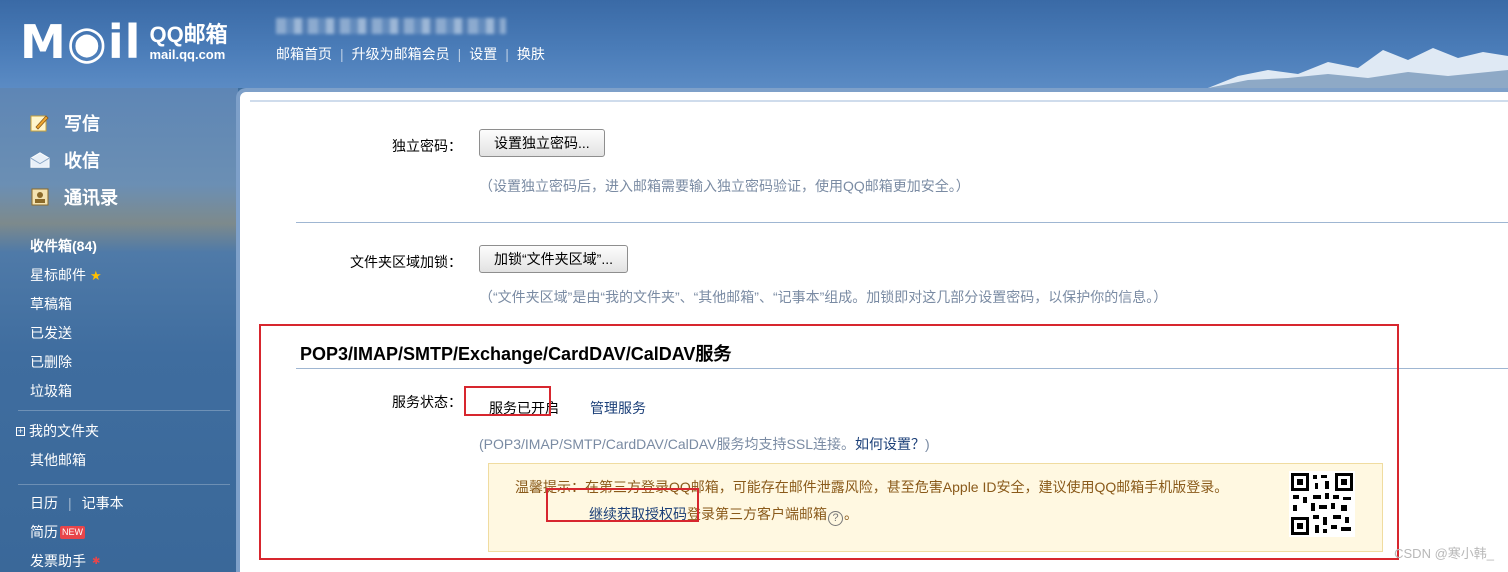 The image size is (1508, 572). Describe the element at coordinates (406, 262) in the screenshot. I see `folder-lock-label: 文件夹区域加锁：` at that location.